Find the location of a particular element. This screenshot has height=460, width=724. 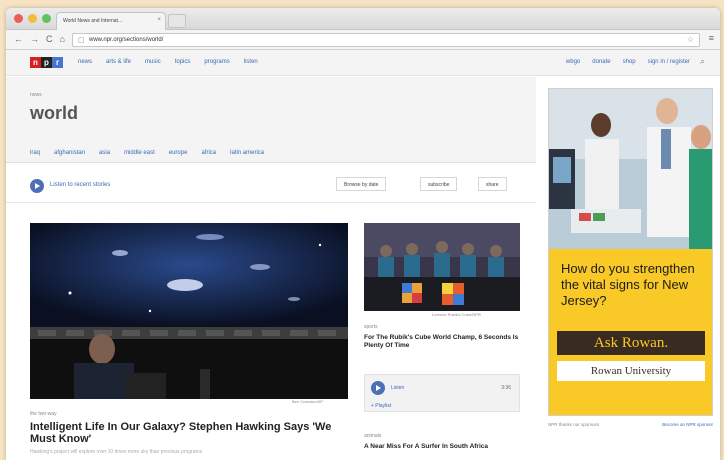

search-icon: ⌕ is located at coordinates (707, 63).